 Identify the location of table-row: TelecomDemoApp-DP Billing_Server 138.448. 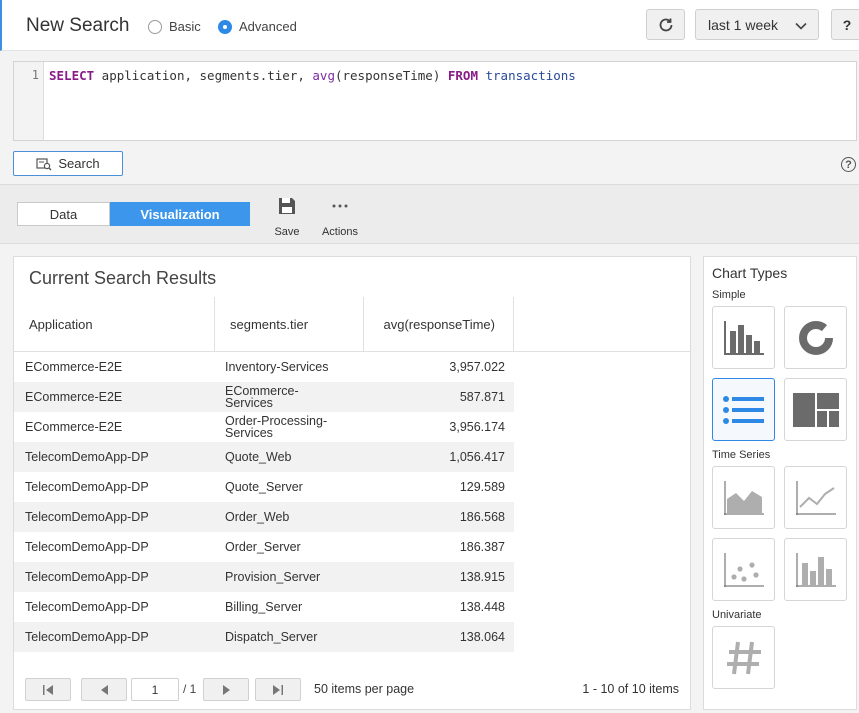
(264, 607).